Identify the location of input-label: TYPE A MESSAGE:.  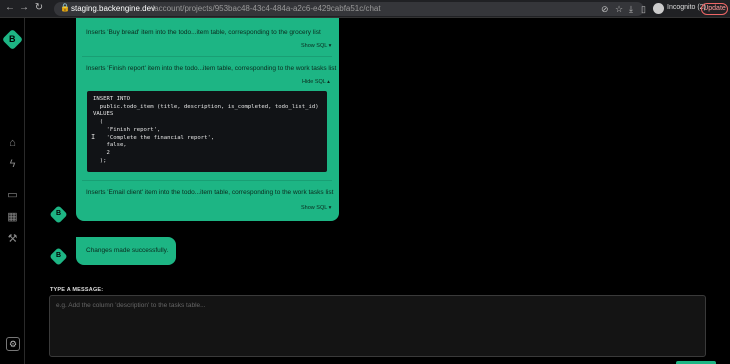
(77, 290).